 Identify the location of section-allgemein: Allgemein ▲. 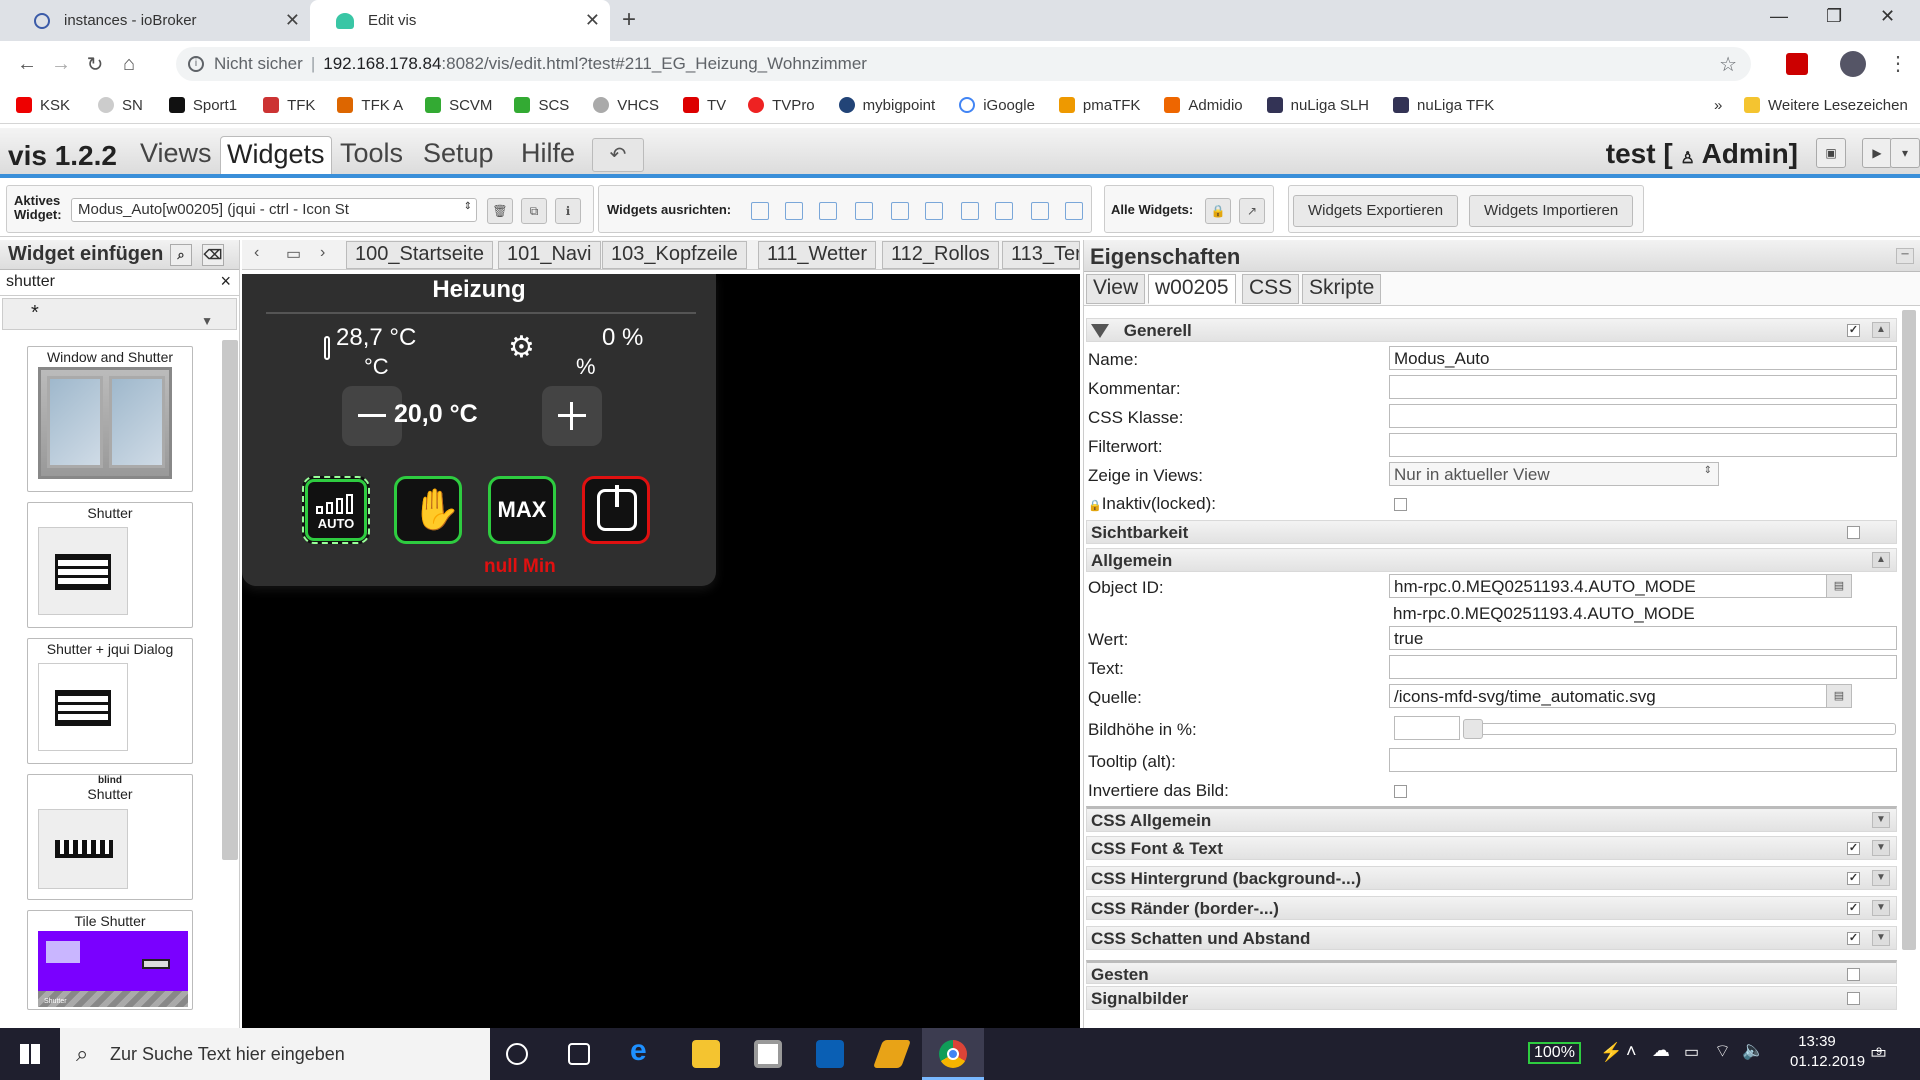
(1491, 560).